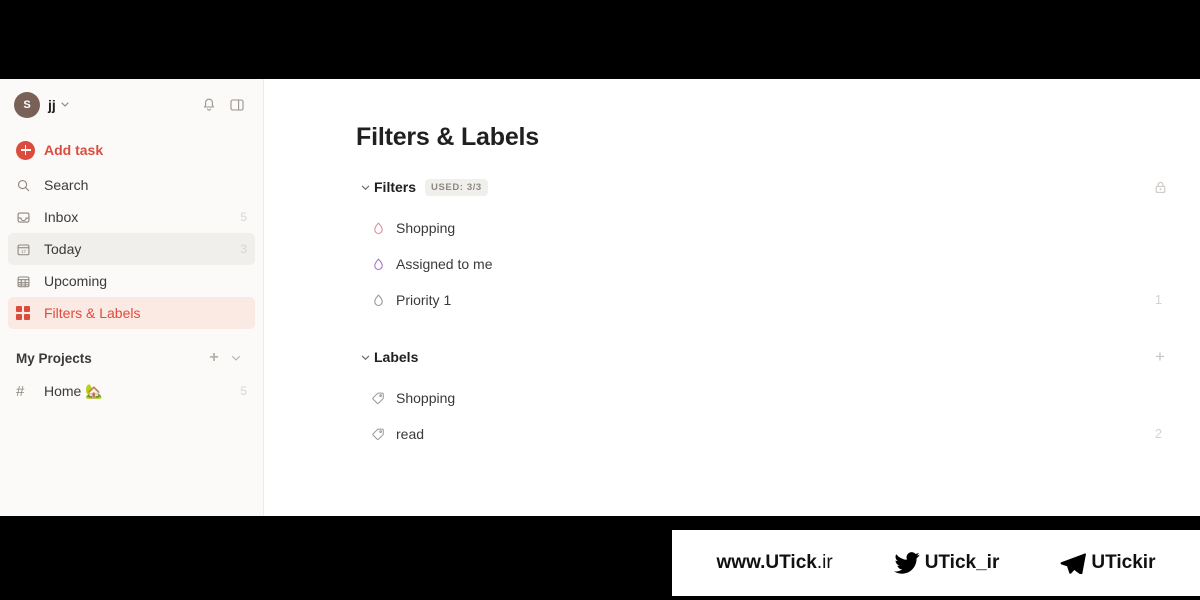  Describe the element at coordinates (447, 137) in the screenshot. I see `page-title: Filters & Labels` at that location.